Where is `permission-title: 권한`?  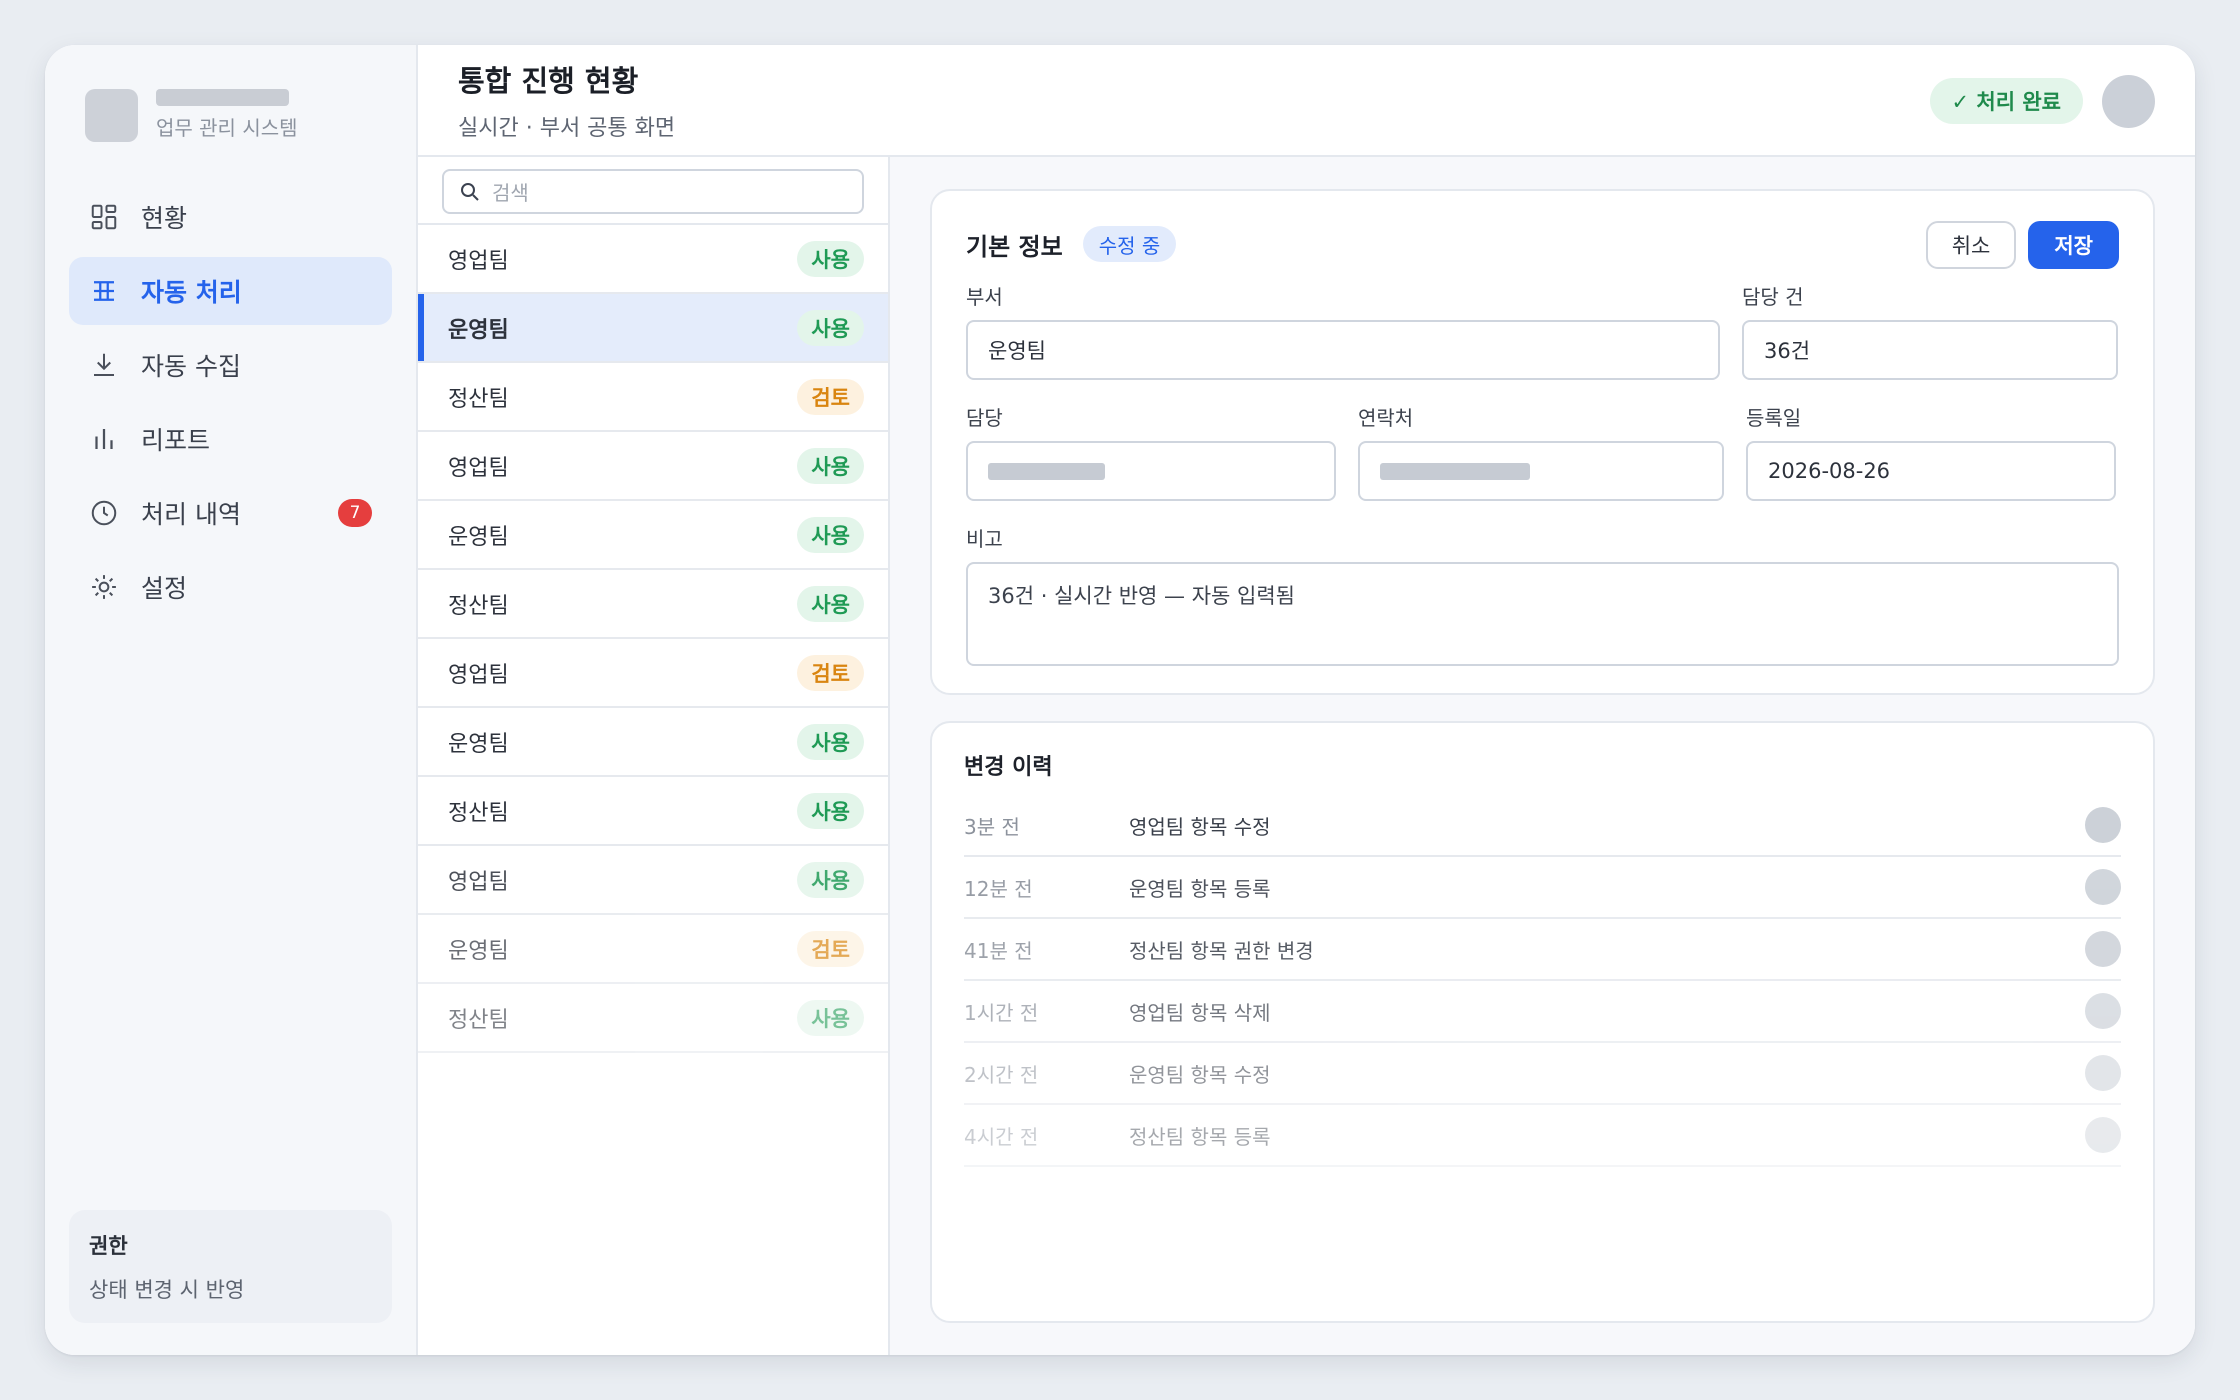
permission-title: 권한 is located at coordinates (108, 1246).